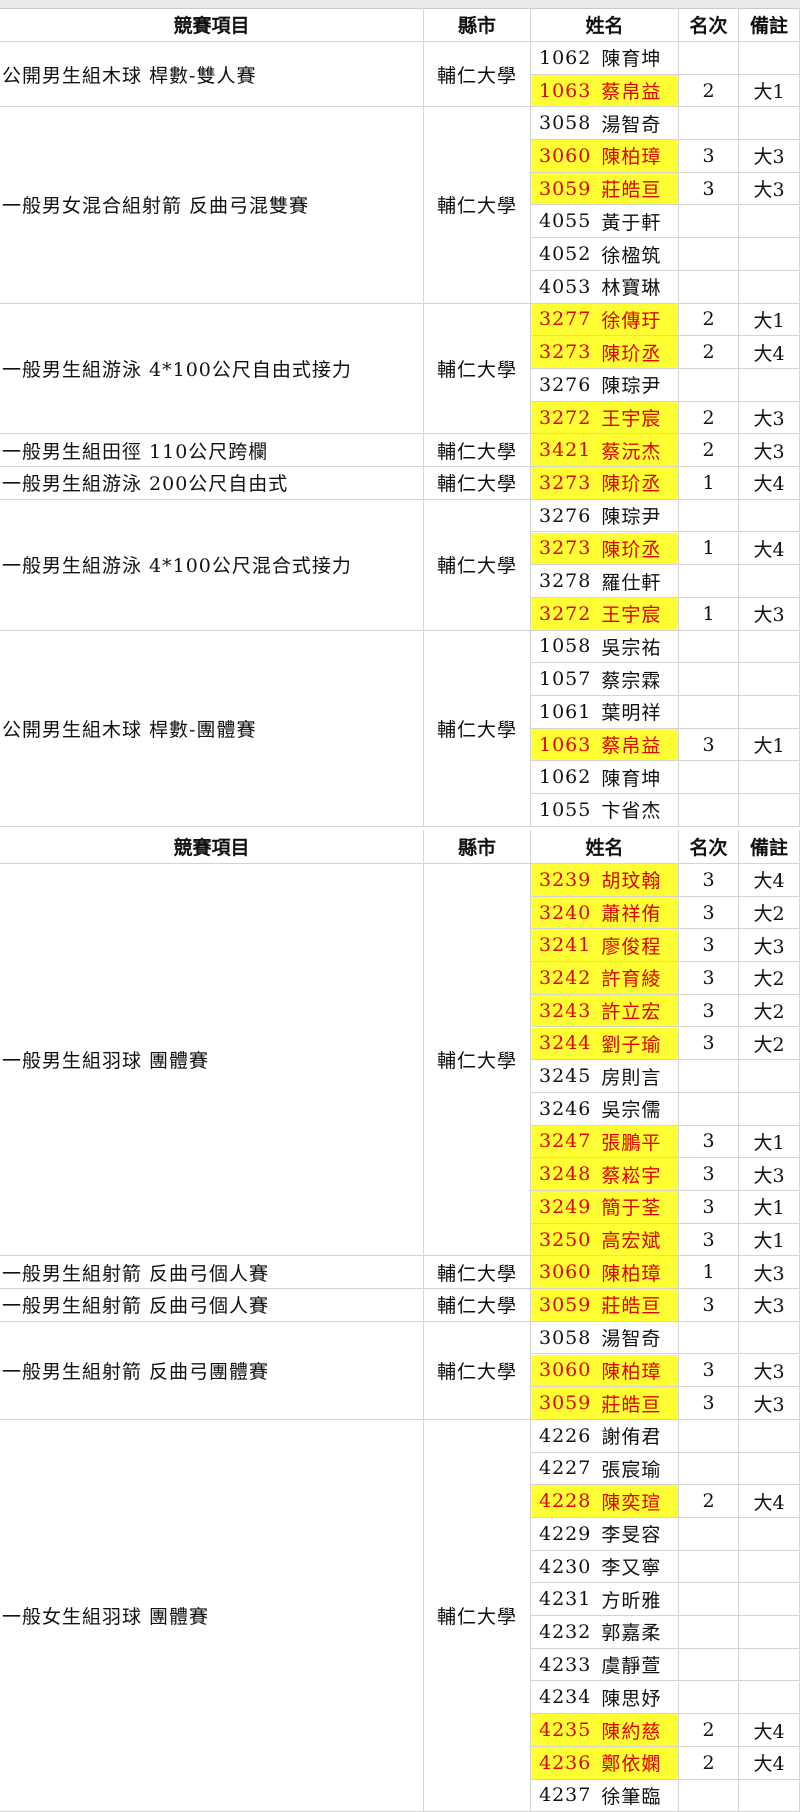 The image size is (800, 1812). Describe the element at coordinates (136, 1371) in the screenshot. I see `cell-text: 一般男生組射箭 反曲弓團體賽` at that location.